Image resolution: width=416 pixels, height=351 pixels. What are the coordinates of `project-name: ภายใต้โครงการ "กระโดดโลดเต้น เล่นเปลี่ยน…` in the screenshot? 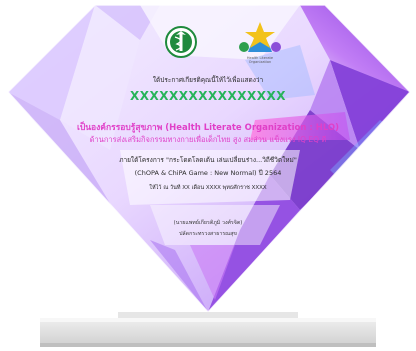 It's located at (208, 160).